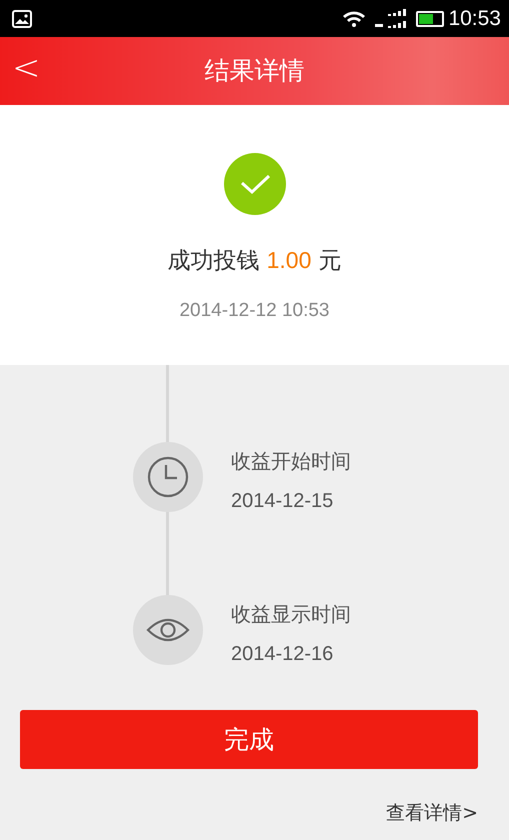 The height and width of the screenshot is (840, 509). Describe the element at coordinates (391, 18) in the screenshot. I see `signal-icon` at that location.